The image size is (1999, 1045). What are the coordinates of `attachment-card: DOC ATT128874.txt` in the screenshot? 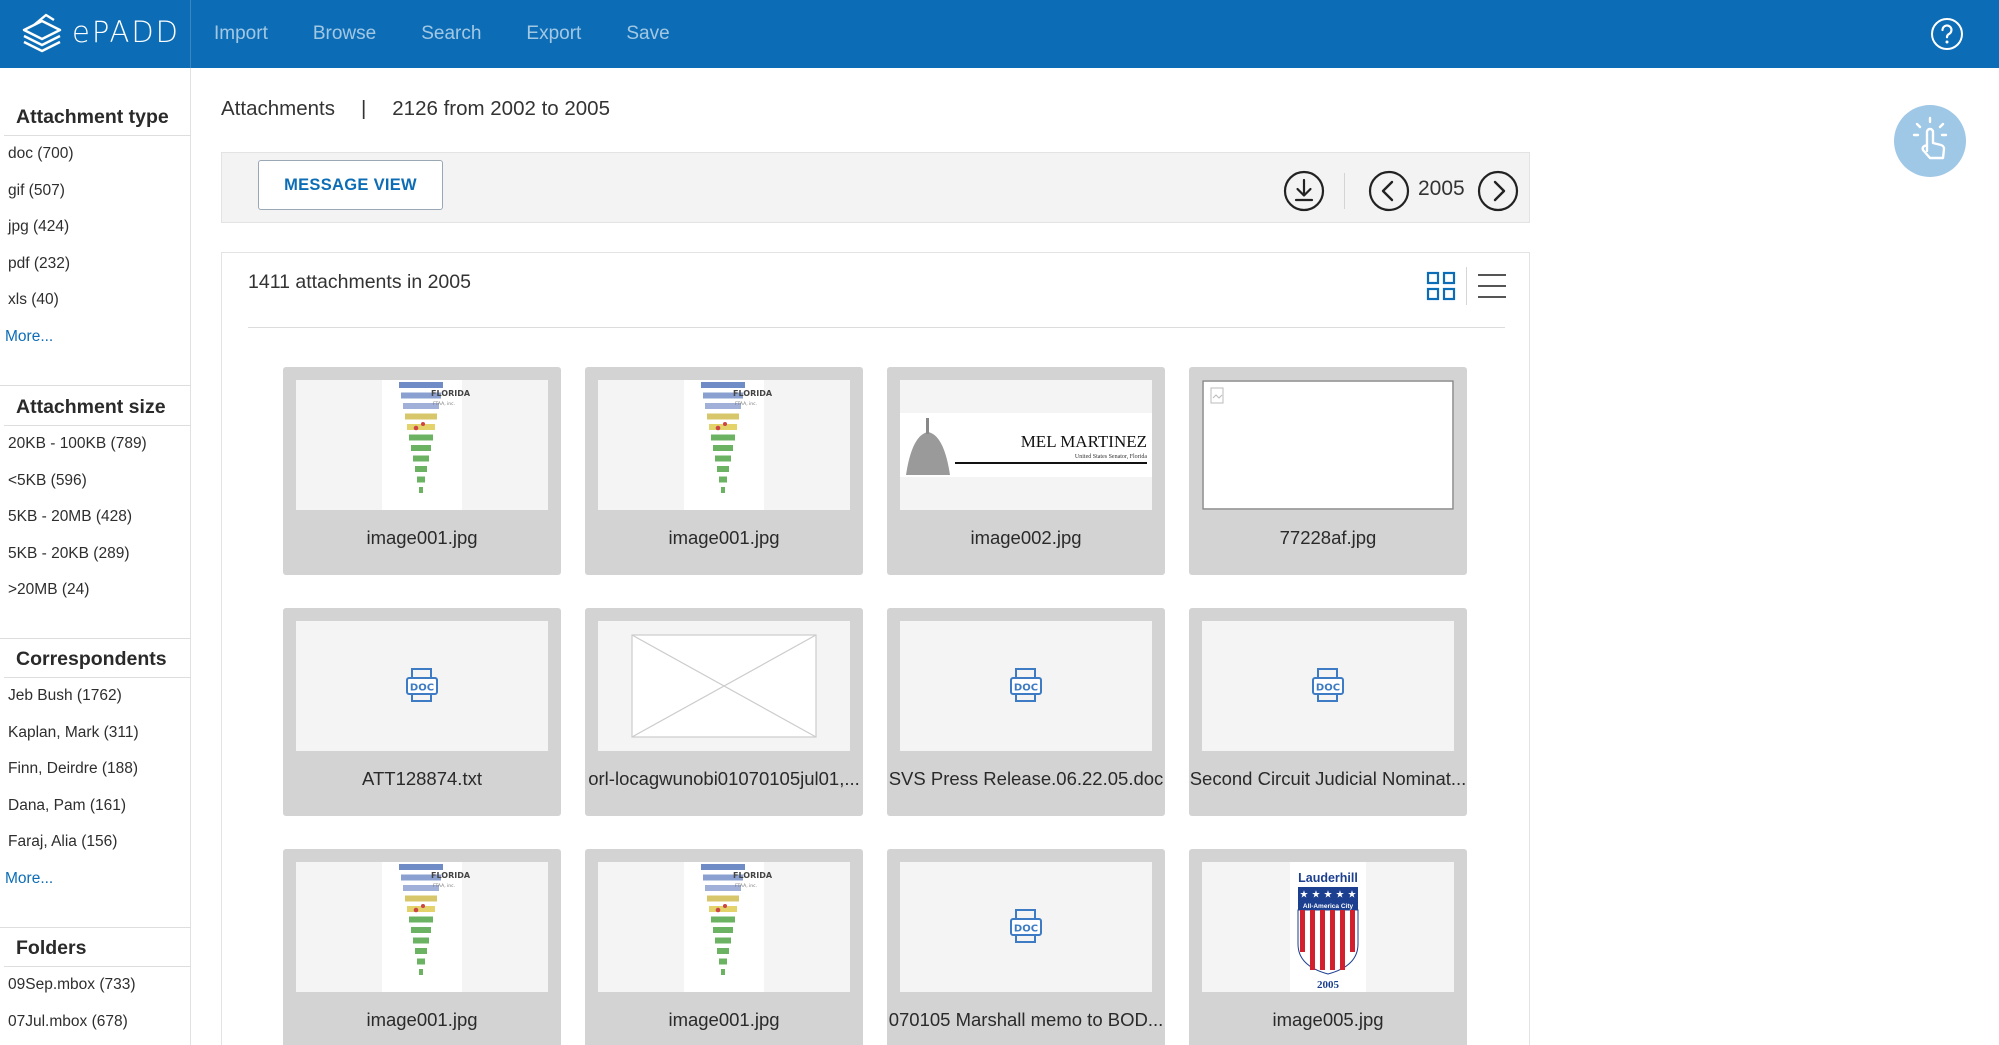 It's located at (422, 712).